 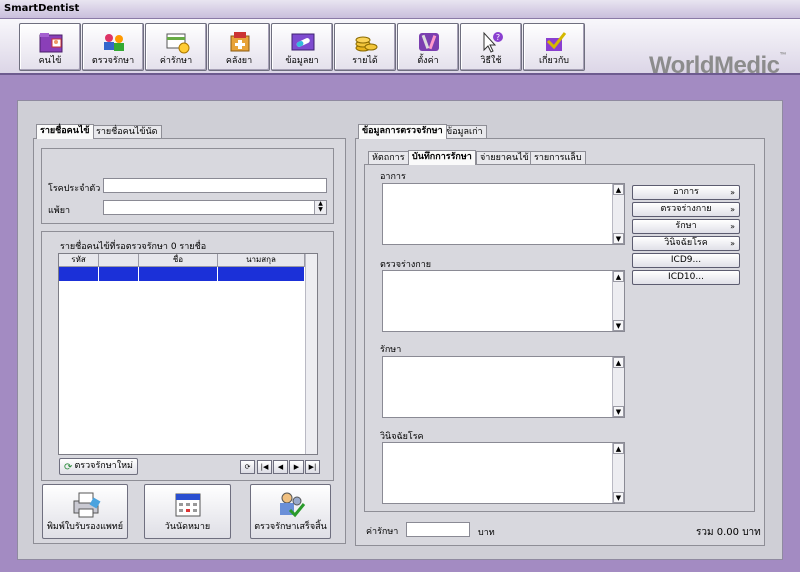 I want to click on diagnosis-picker-button: วินิจฉัยโรค », so click(x=686, y=243).